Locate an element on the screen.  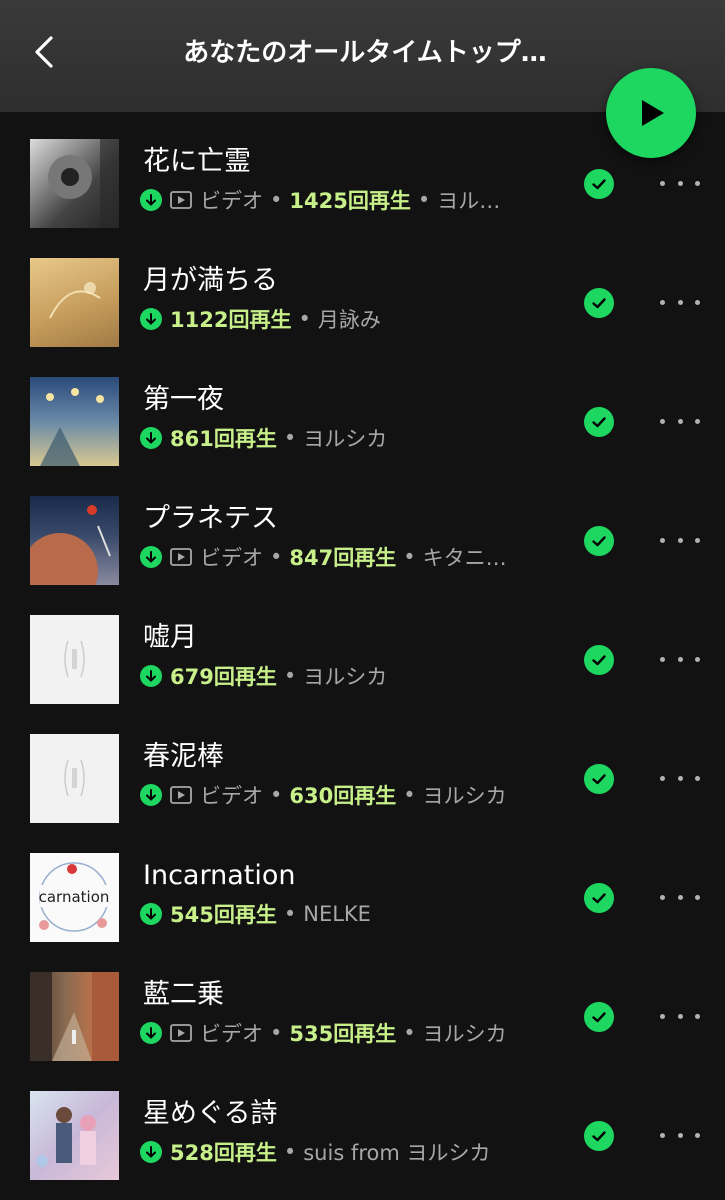
track-meta: 861回再生 • ヨルシカ is located at coordinates (350, 438).